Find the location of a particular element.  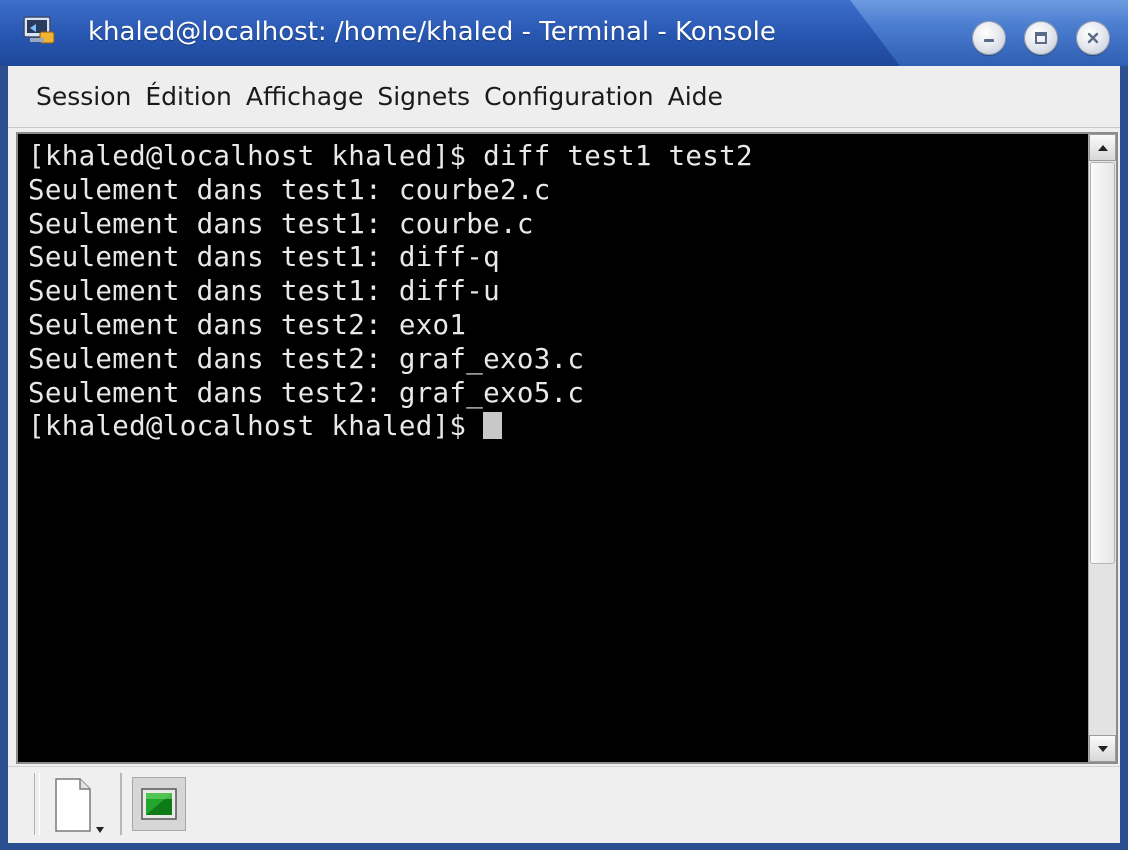

vertical-scrollbar is located at coordinates (1102, 448).